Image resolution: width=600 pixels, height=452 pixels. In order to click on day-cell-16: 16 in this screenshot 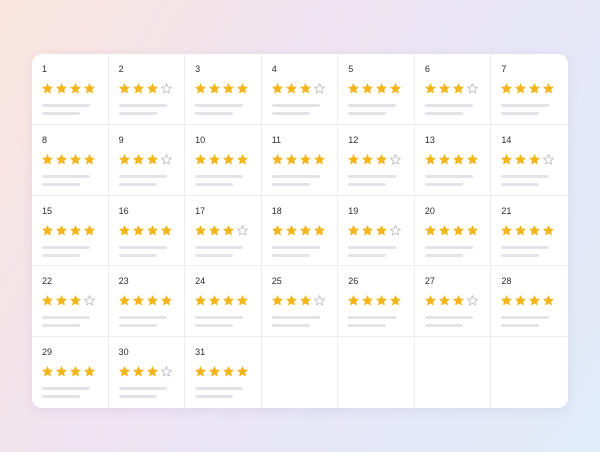, I will do `click(147, 231)`.